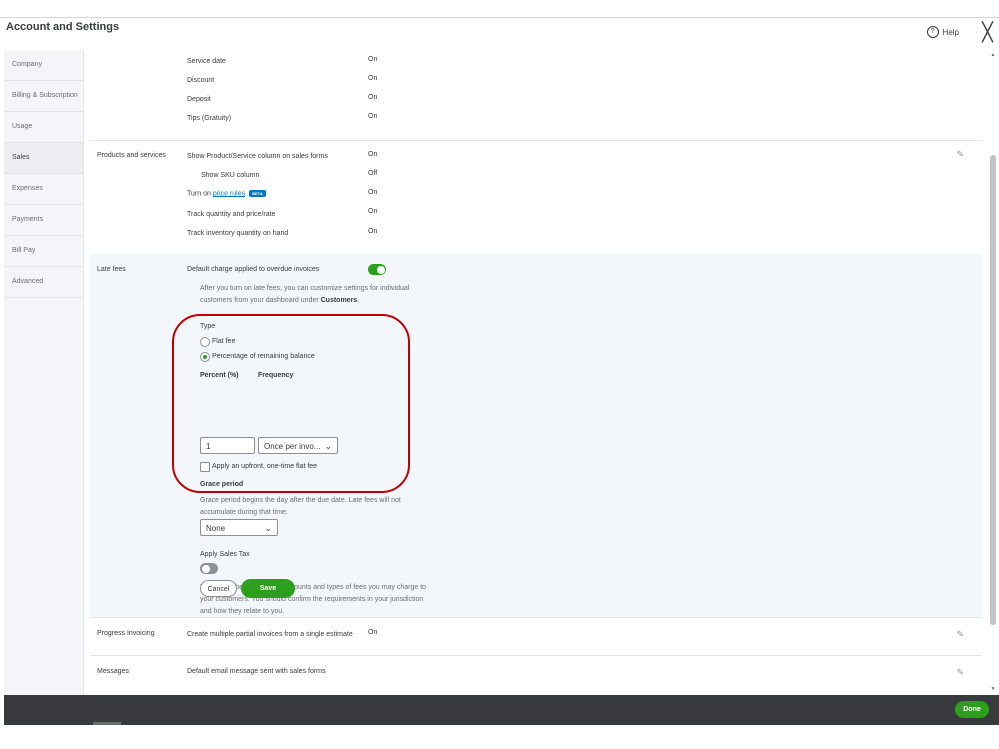  Describe the element at coordinates (218, 588) in the screenshot. I see `cancel-button: Cancel` at that location.